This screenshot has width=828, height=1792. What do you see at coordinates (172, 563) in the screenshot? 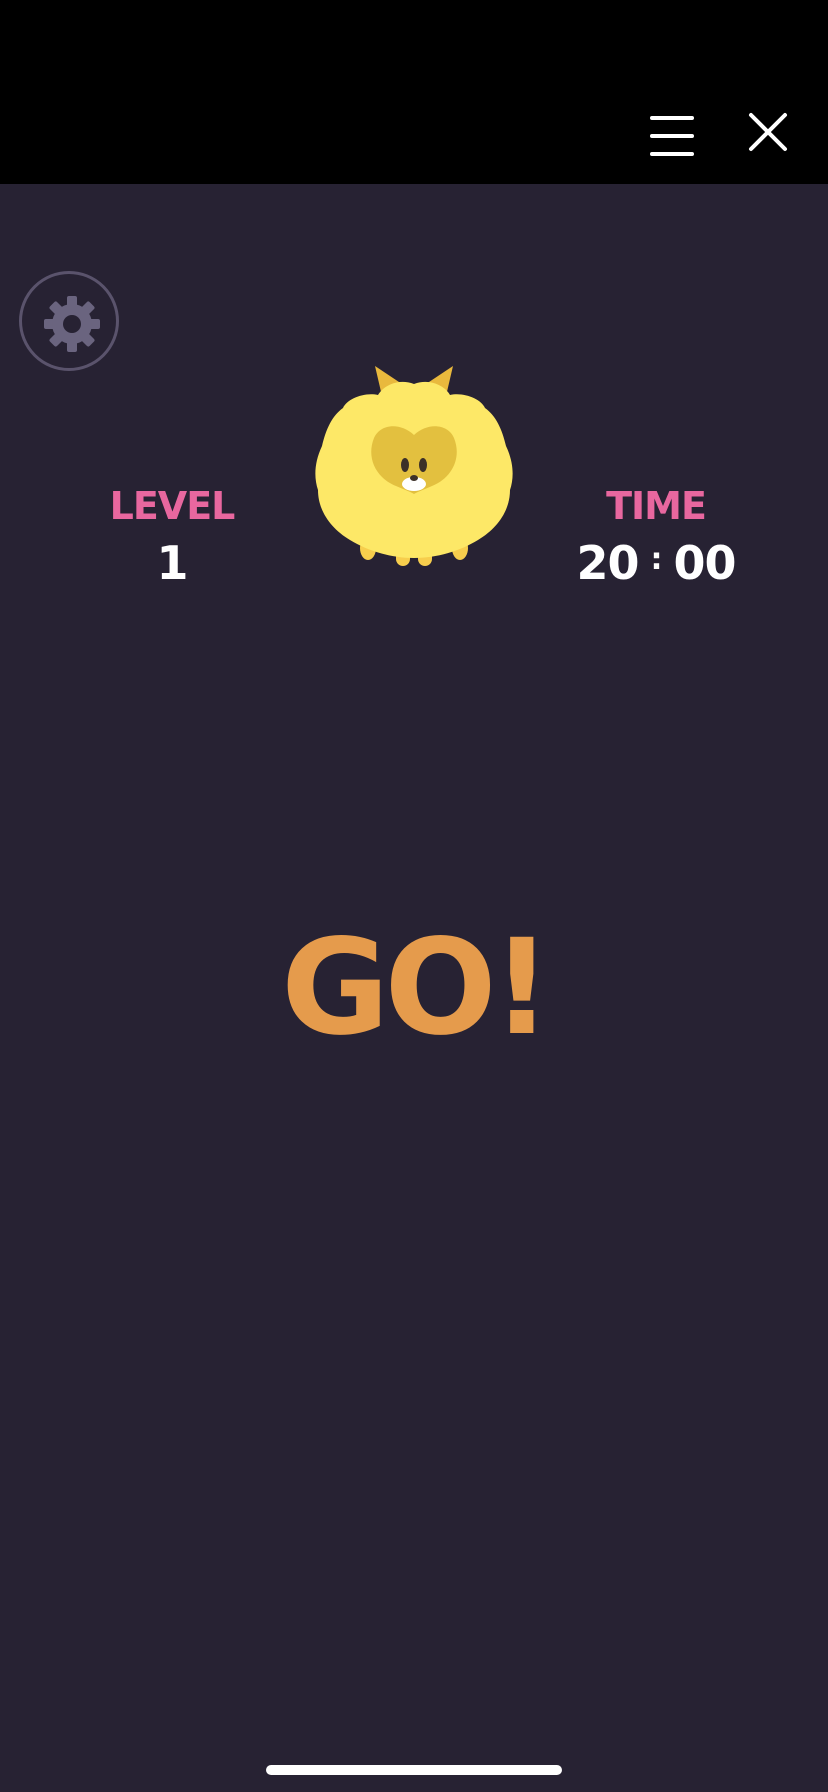
I see `level-value: 1` at bounding box center [172, 563].